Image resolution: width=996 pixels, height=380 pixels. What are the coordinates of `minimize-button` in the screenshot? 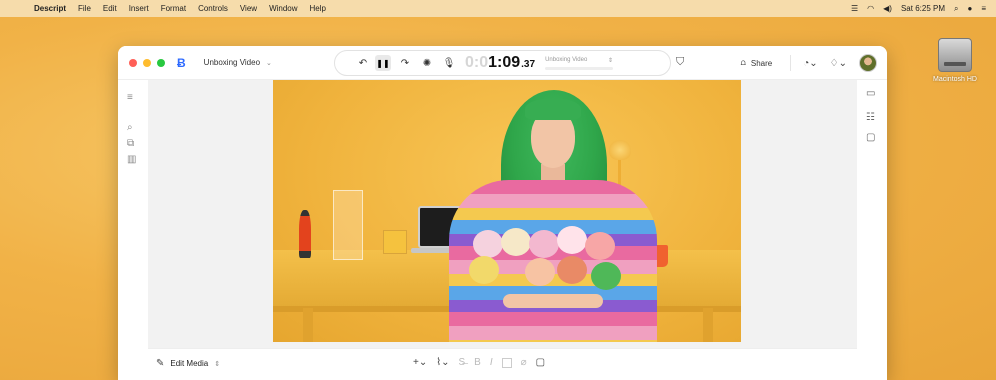 It's located at (147, 62).